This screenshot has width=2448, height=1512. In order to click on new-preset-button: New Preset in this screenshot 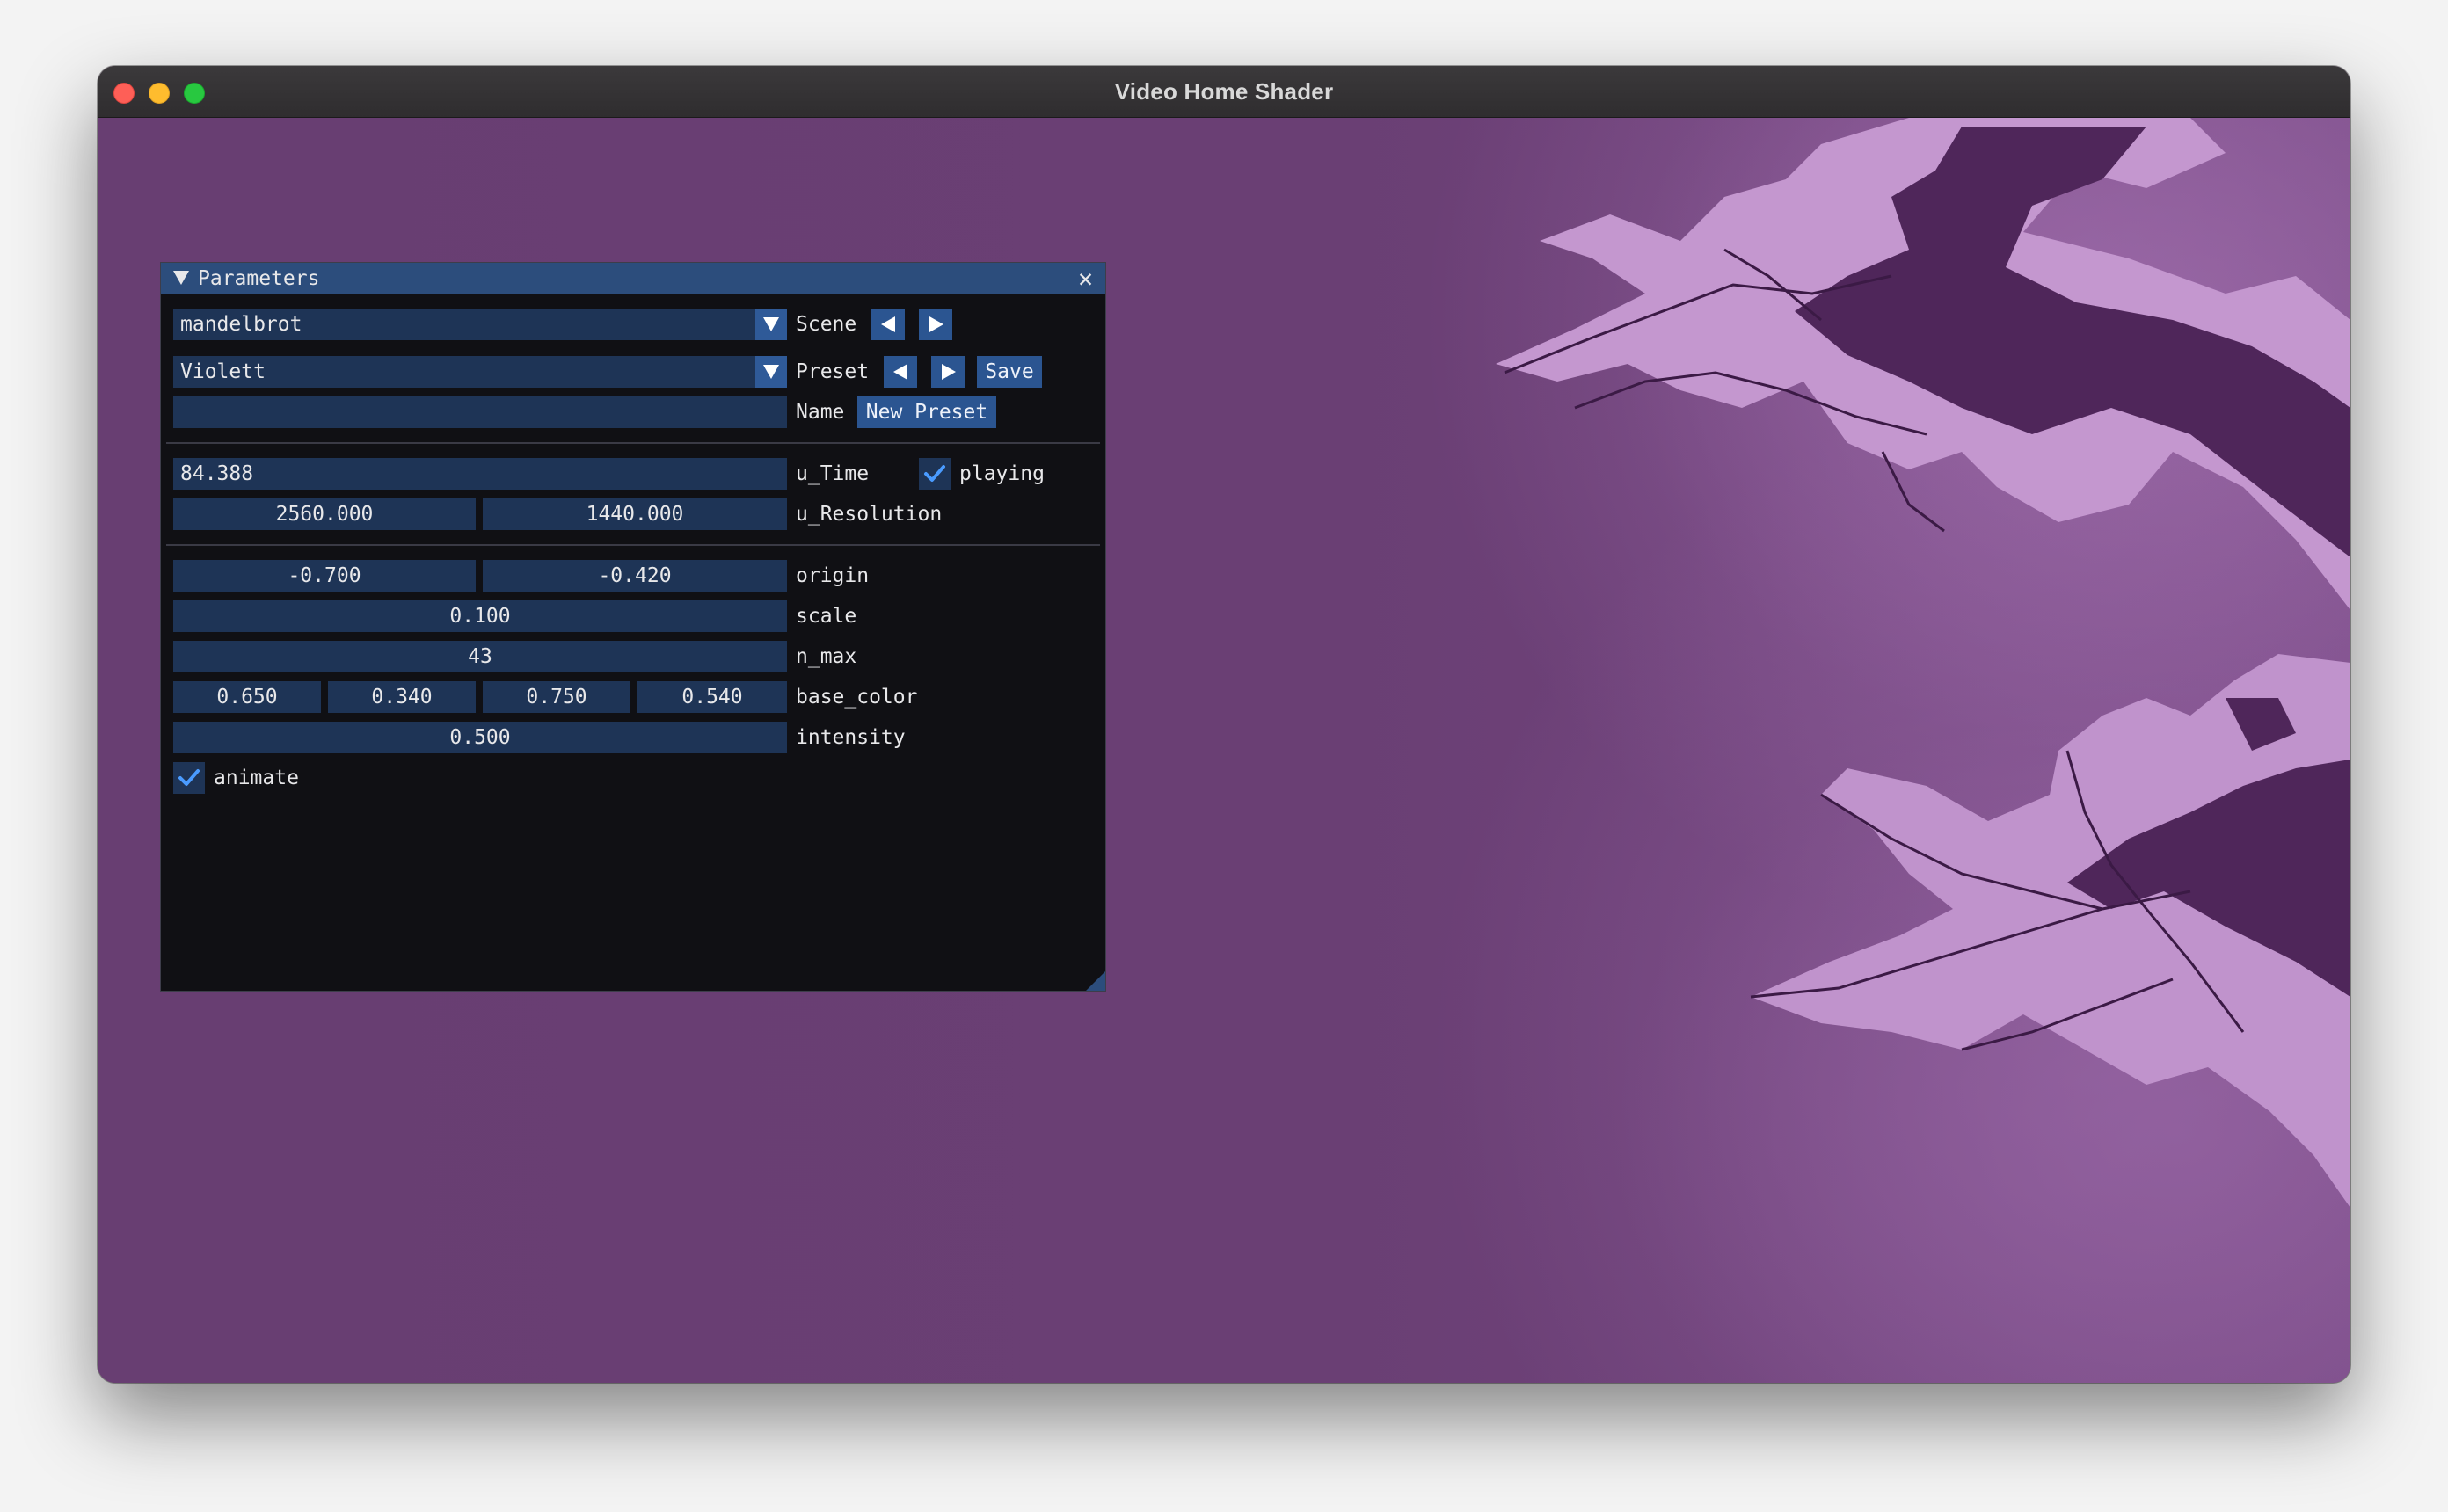, I will do `click(926, 412)`.